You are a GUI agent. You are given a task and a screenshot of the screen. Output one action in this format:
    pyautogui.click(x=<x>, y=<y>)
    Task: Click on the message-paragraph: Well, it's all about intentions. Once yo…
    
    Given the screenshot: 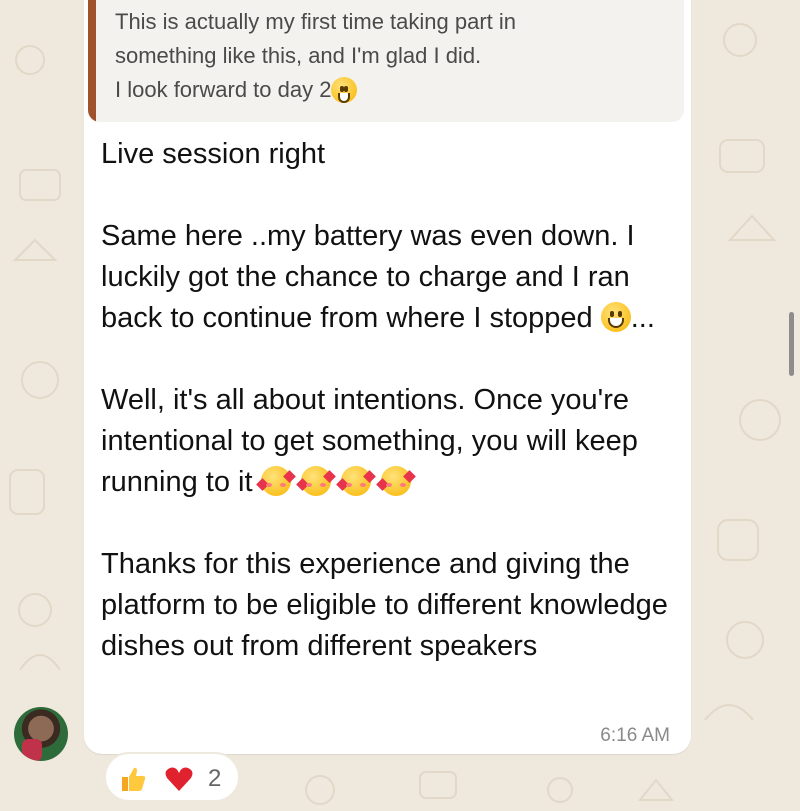 What is the action you would take?
    pyautogui.click(x=369, y=441)
    